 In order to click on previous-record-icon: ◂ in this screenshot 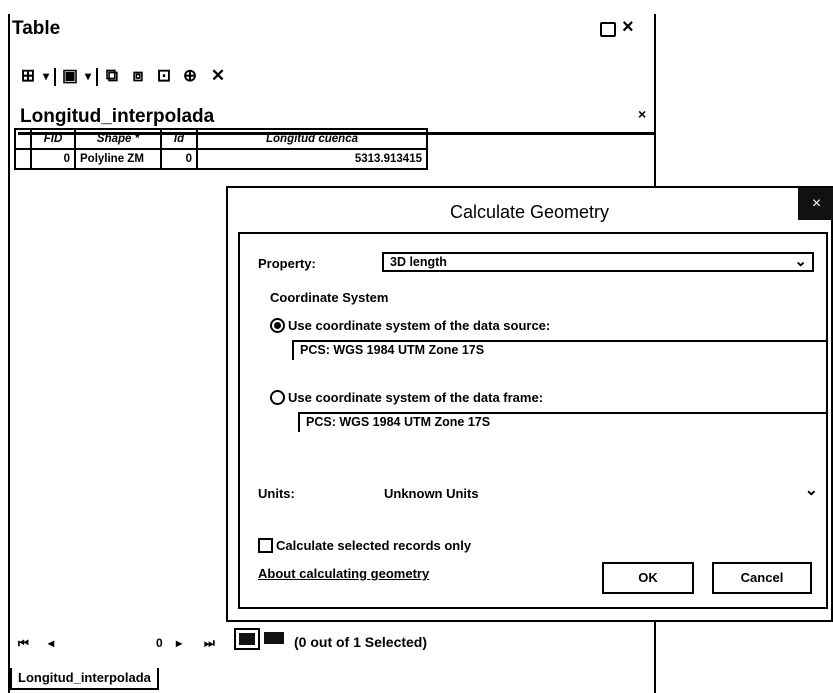, I will do `click(51, 643)`.